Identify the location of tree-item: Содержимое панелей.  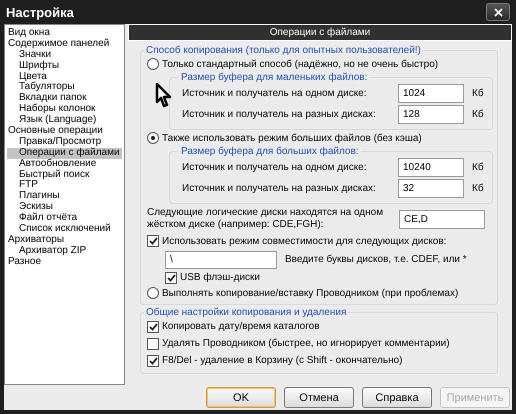
(64, 44).